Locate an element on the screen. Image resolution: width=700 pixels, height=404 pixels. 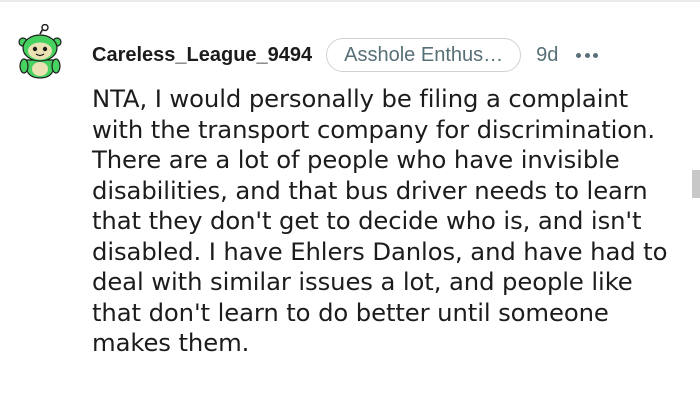
comment-header: Careless_League_9494 Asshole Enthus… 9d is located at coordinates (347, 55).